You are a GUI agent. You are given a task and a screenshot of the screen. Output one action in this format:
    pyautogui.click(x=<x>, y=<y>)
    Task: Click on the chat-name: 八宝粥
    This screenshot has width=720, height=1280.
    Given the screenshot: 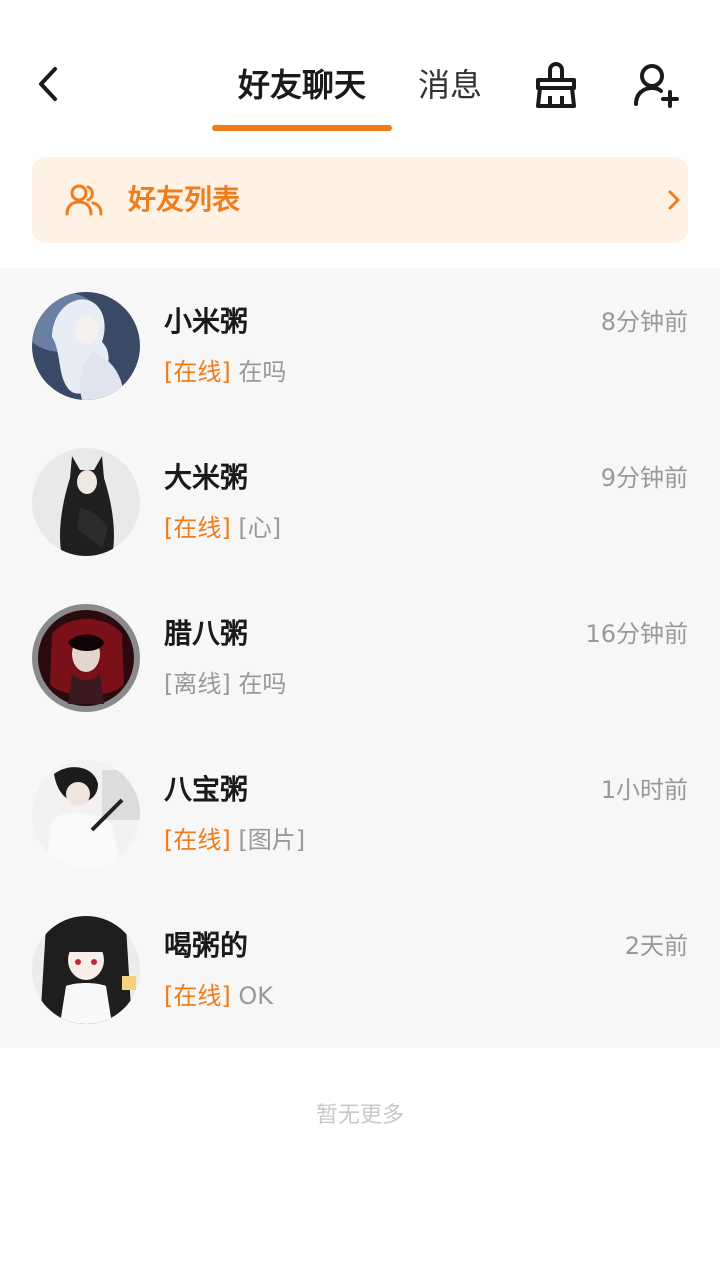 What is the action you would take?
    pyautogui.click(x=206, y=789)
    